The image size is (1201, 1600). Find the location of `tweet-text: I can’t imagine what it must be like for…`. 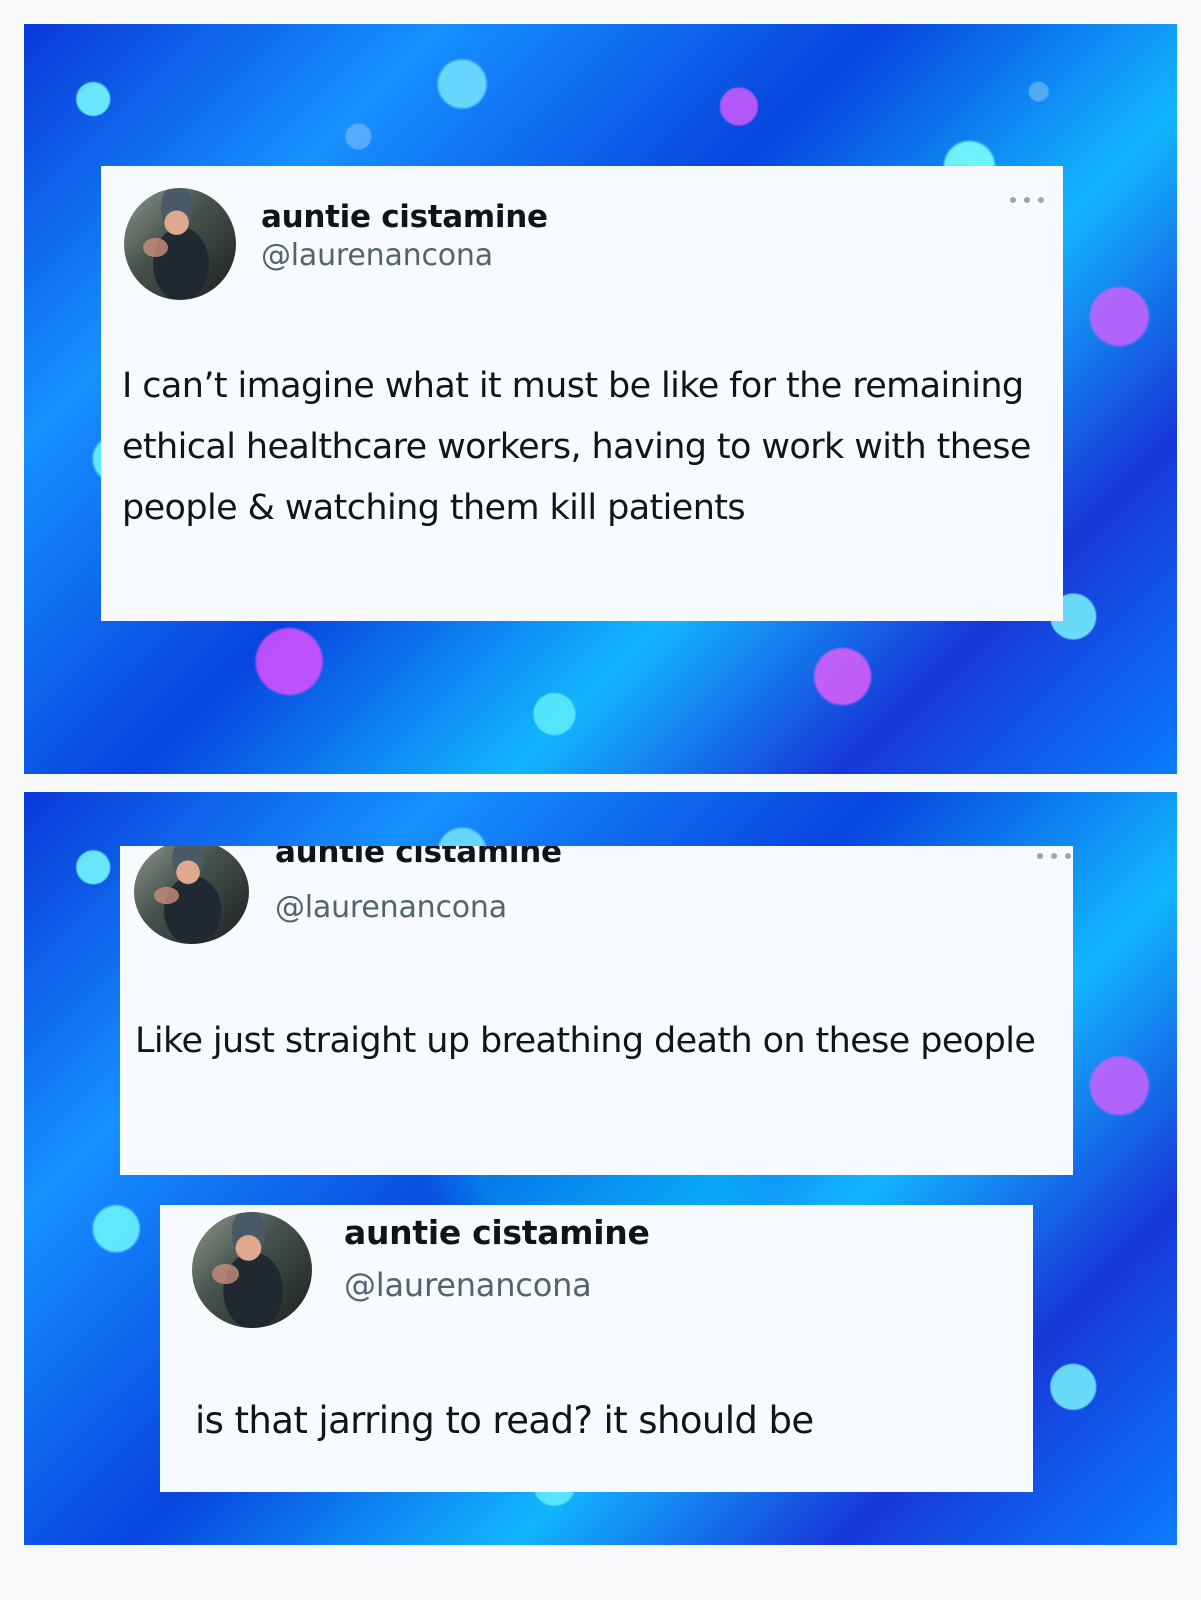

tweet-text: I can’t imagine what it must be like for… is located at coordinates (576, 447).